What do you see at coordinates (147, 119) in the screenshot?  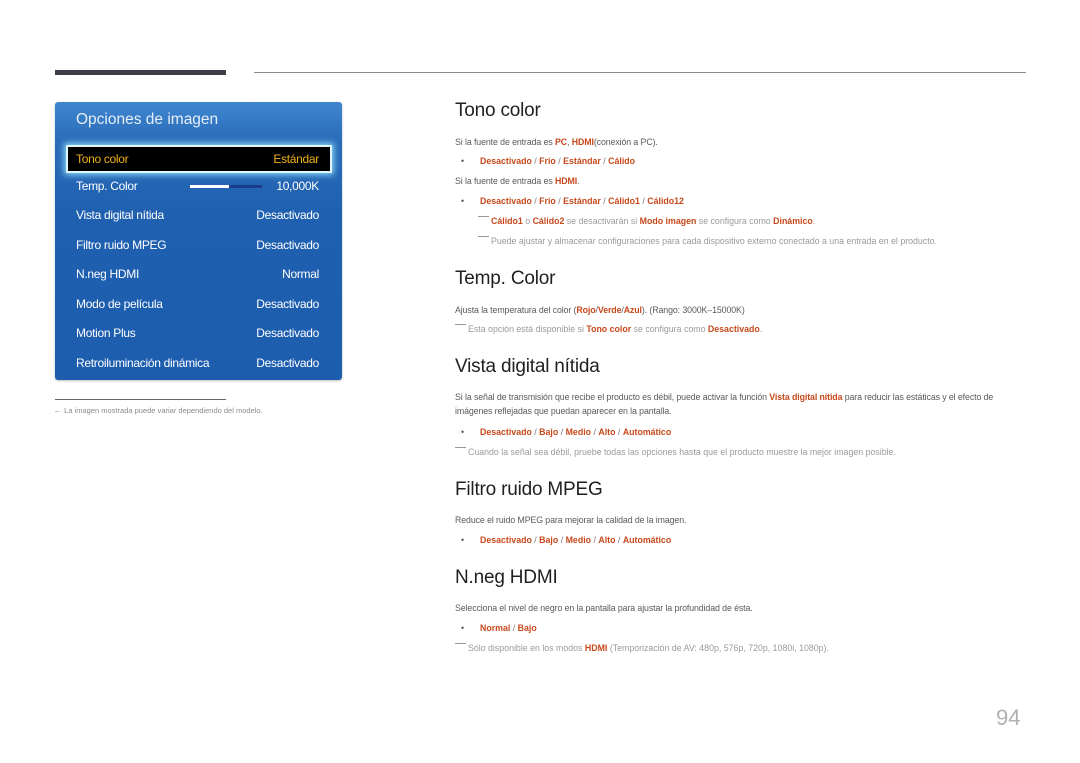 I see `panel-title: Opciones de imagen` at bounding box center [147, 119].